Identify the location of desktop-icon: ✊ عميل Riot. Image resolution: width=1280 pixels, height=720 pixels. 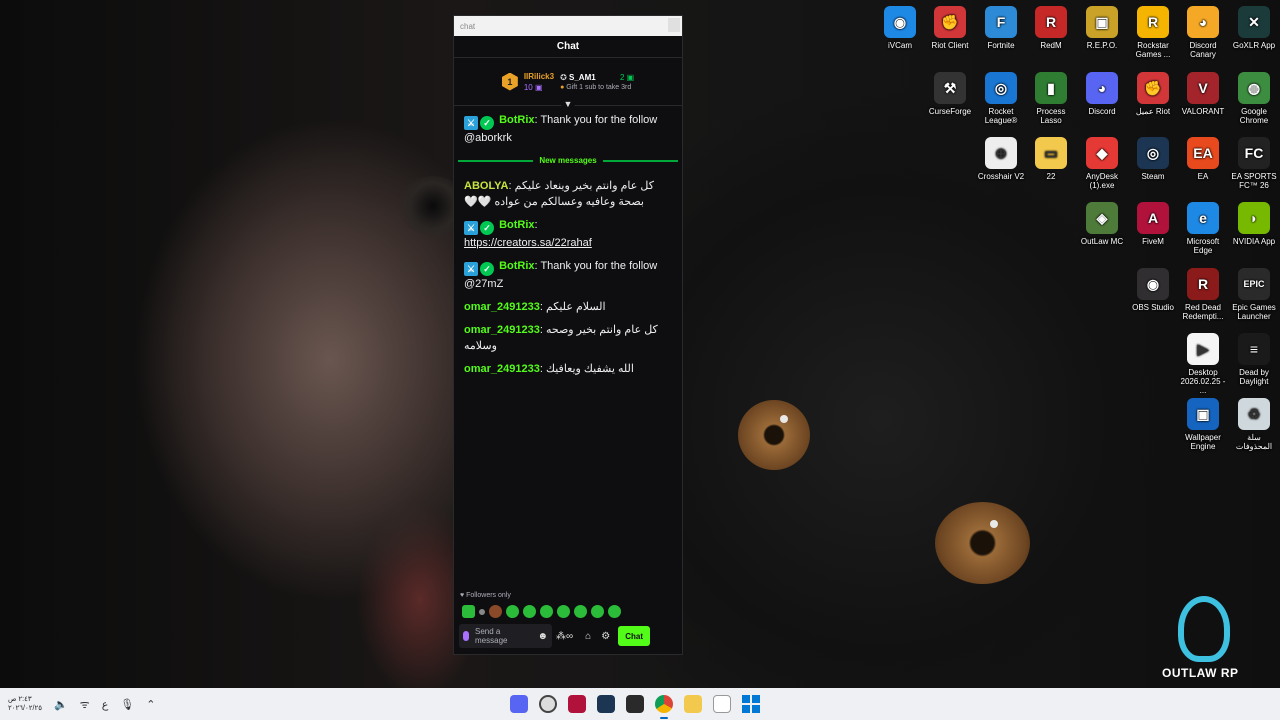
(1153, 94).